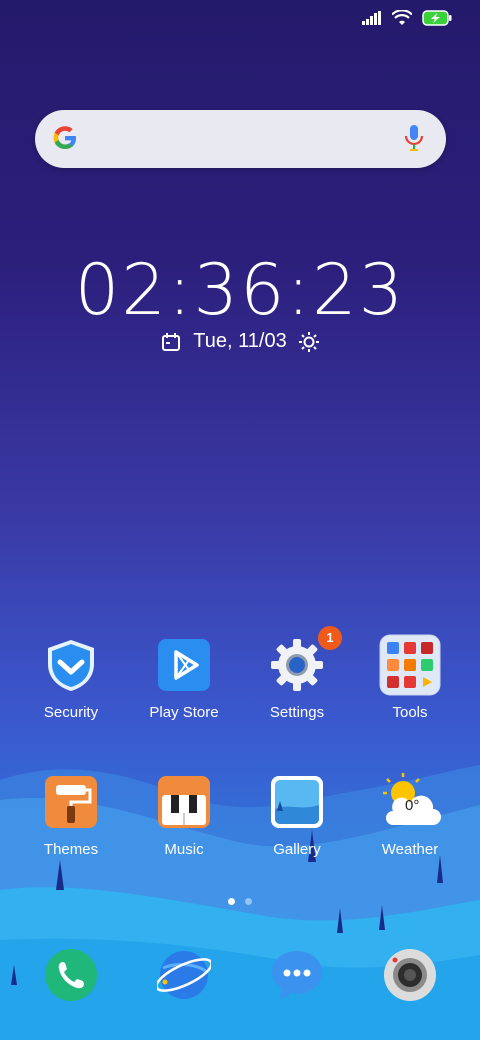 This screenshot has width=480, height=1040. What do you see at coordinates (240, 290) in the screenshot?
I see `clock-time: 02:36:23` at bounding box center [240, 290].